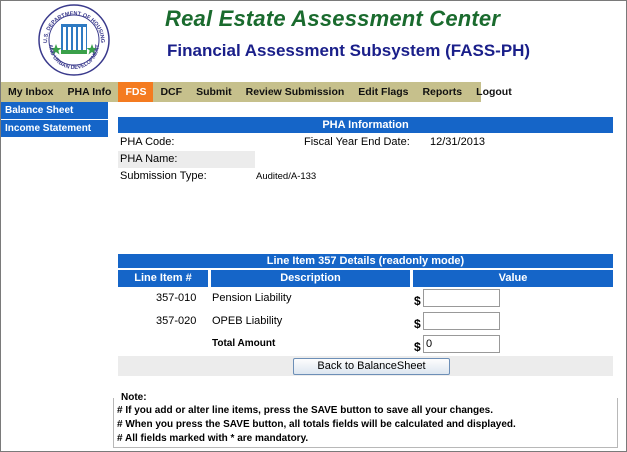 Image resolution: width=627 pixels, height=452 pixels. What do you see at coordinates (136, 92) in the screenshot?
I see `nav-fds: FDS` at bounding box center [136, 92].